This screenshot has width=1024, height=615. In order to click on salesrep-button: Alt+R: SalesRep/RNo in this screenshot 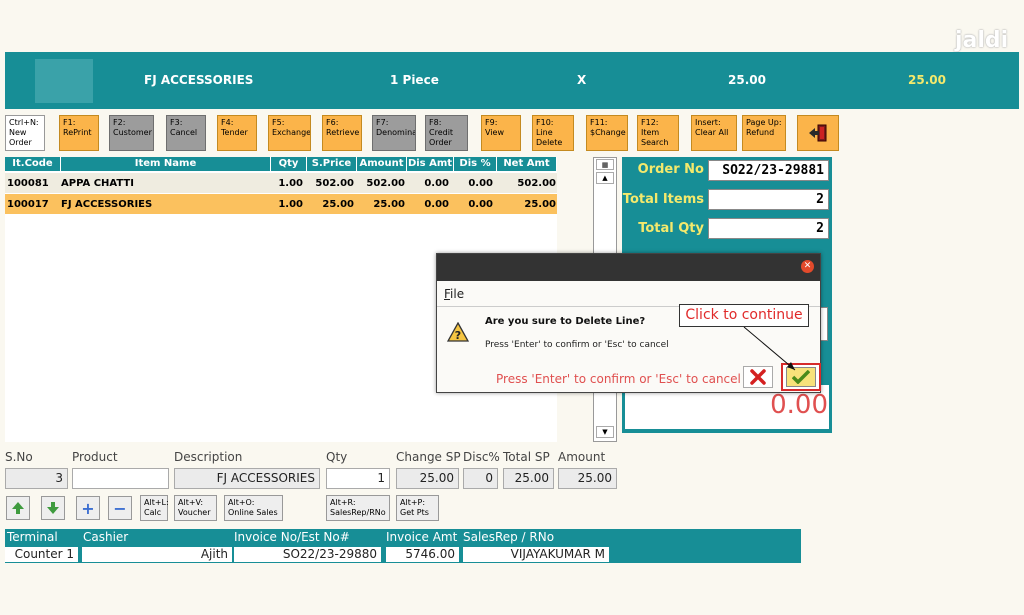, I will do `click(358, 508)`.